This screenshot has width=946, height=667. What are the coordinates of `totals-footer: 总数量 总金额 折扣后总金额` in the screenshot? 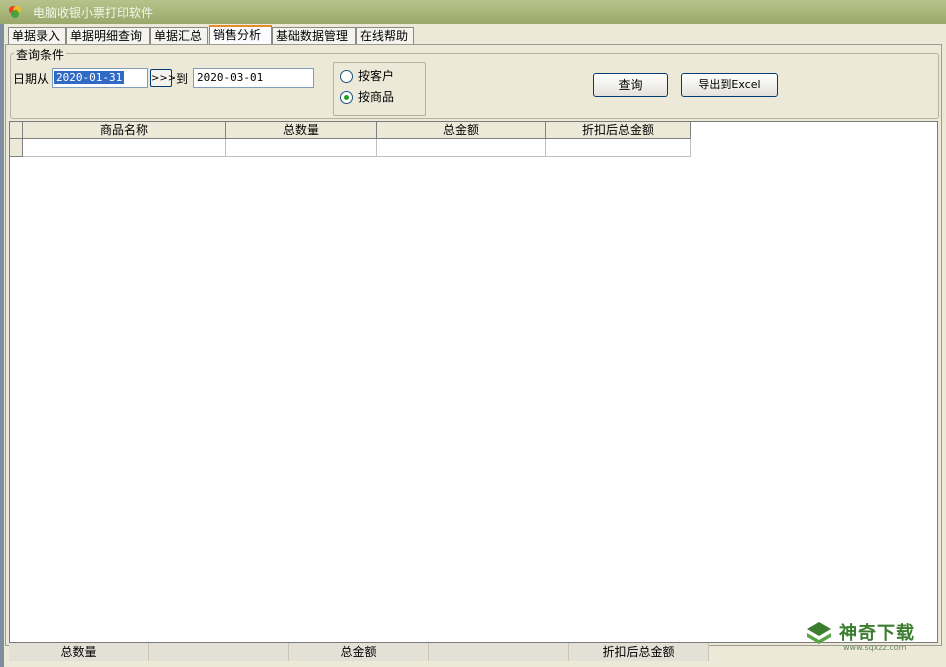 It's located at (472, 652).